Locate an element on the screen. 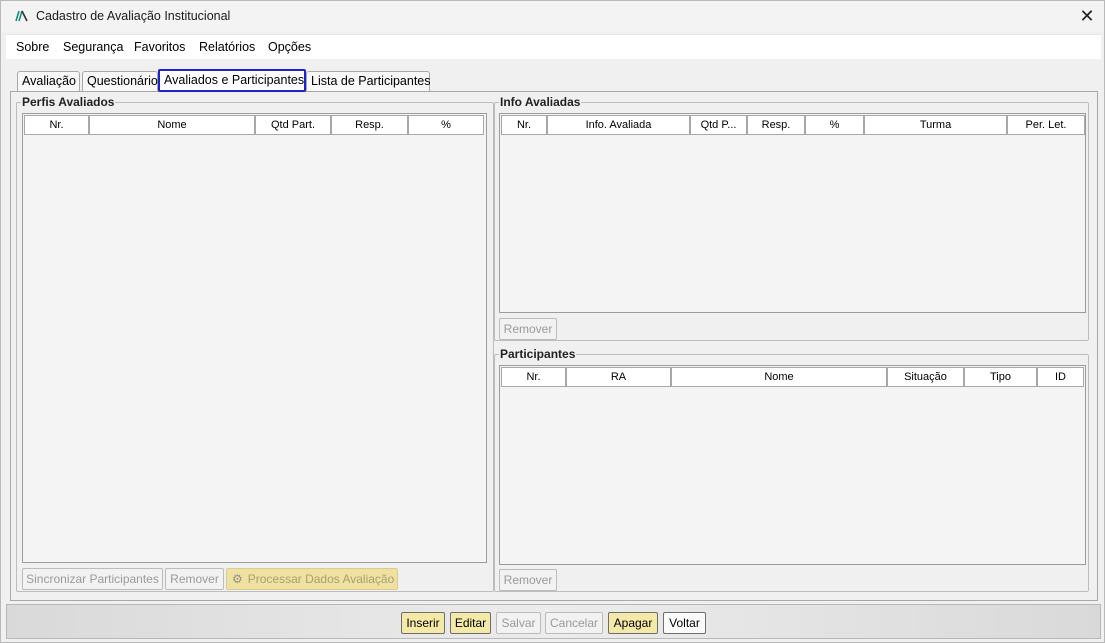 The image size is (1105, 643). col-header: ID is located at coordinates (1060, 377).